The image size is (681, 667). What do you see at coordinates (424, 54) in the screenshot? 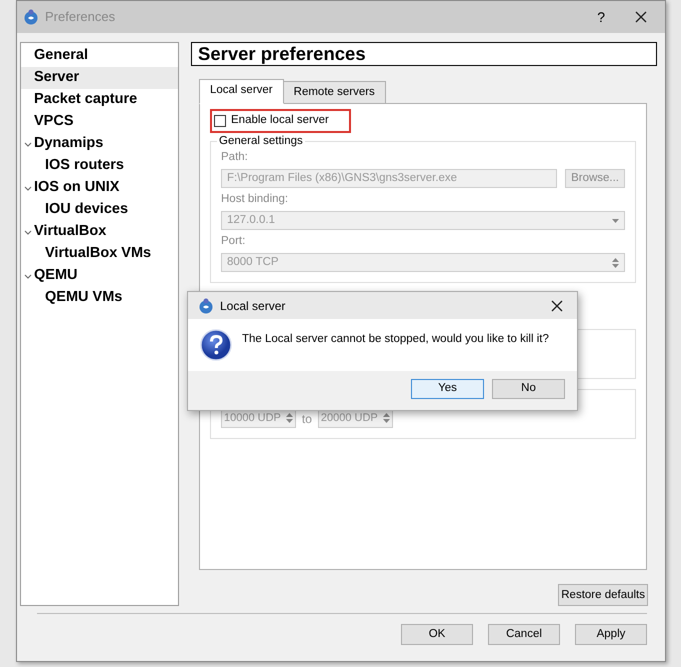
I see `page-title: Server preferences` at bounding box center [424, 54].